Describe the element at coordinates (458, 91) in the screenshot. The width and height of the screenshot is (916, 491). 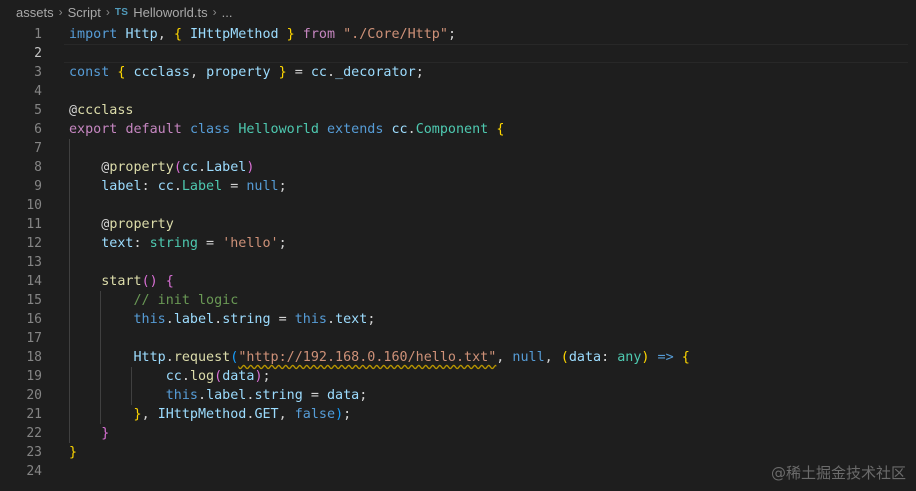
I see `code-line: 4` at that location.